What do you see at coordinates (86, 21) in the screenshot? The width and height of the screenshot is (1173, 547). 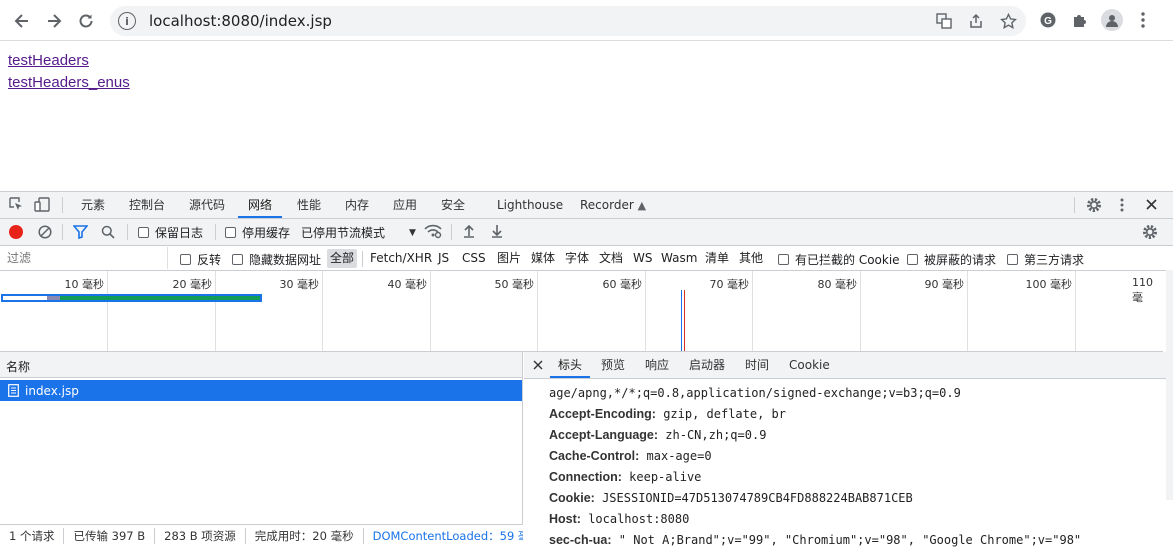 I see `reload-icon` at bounding box center [86, 21].